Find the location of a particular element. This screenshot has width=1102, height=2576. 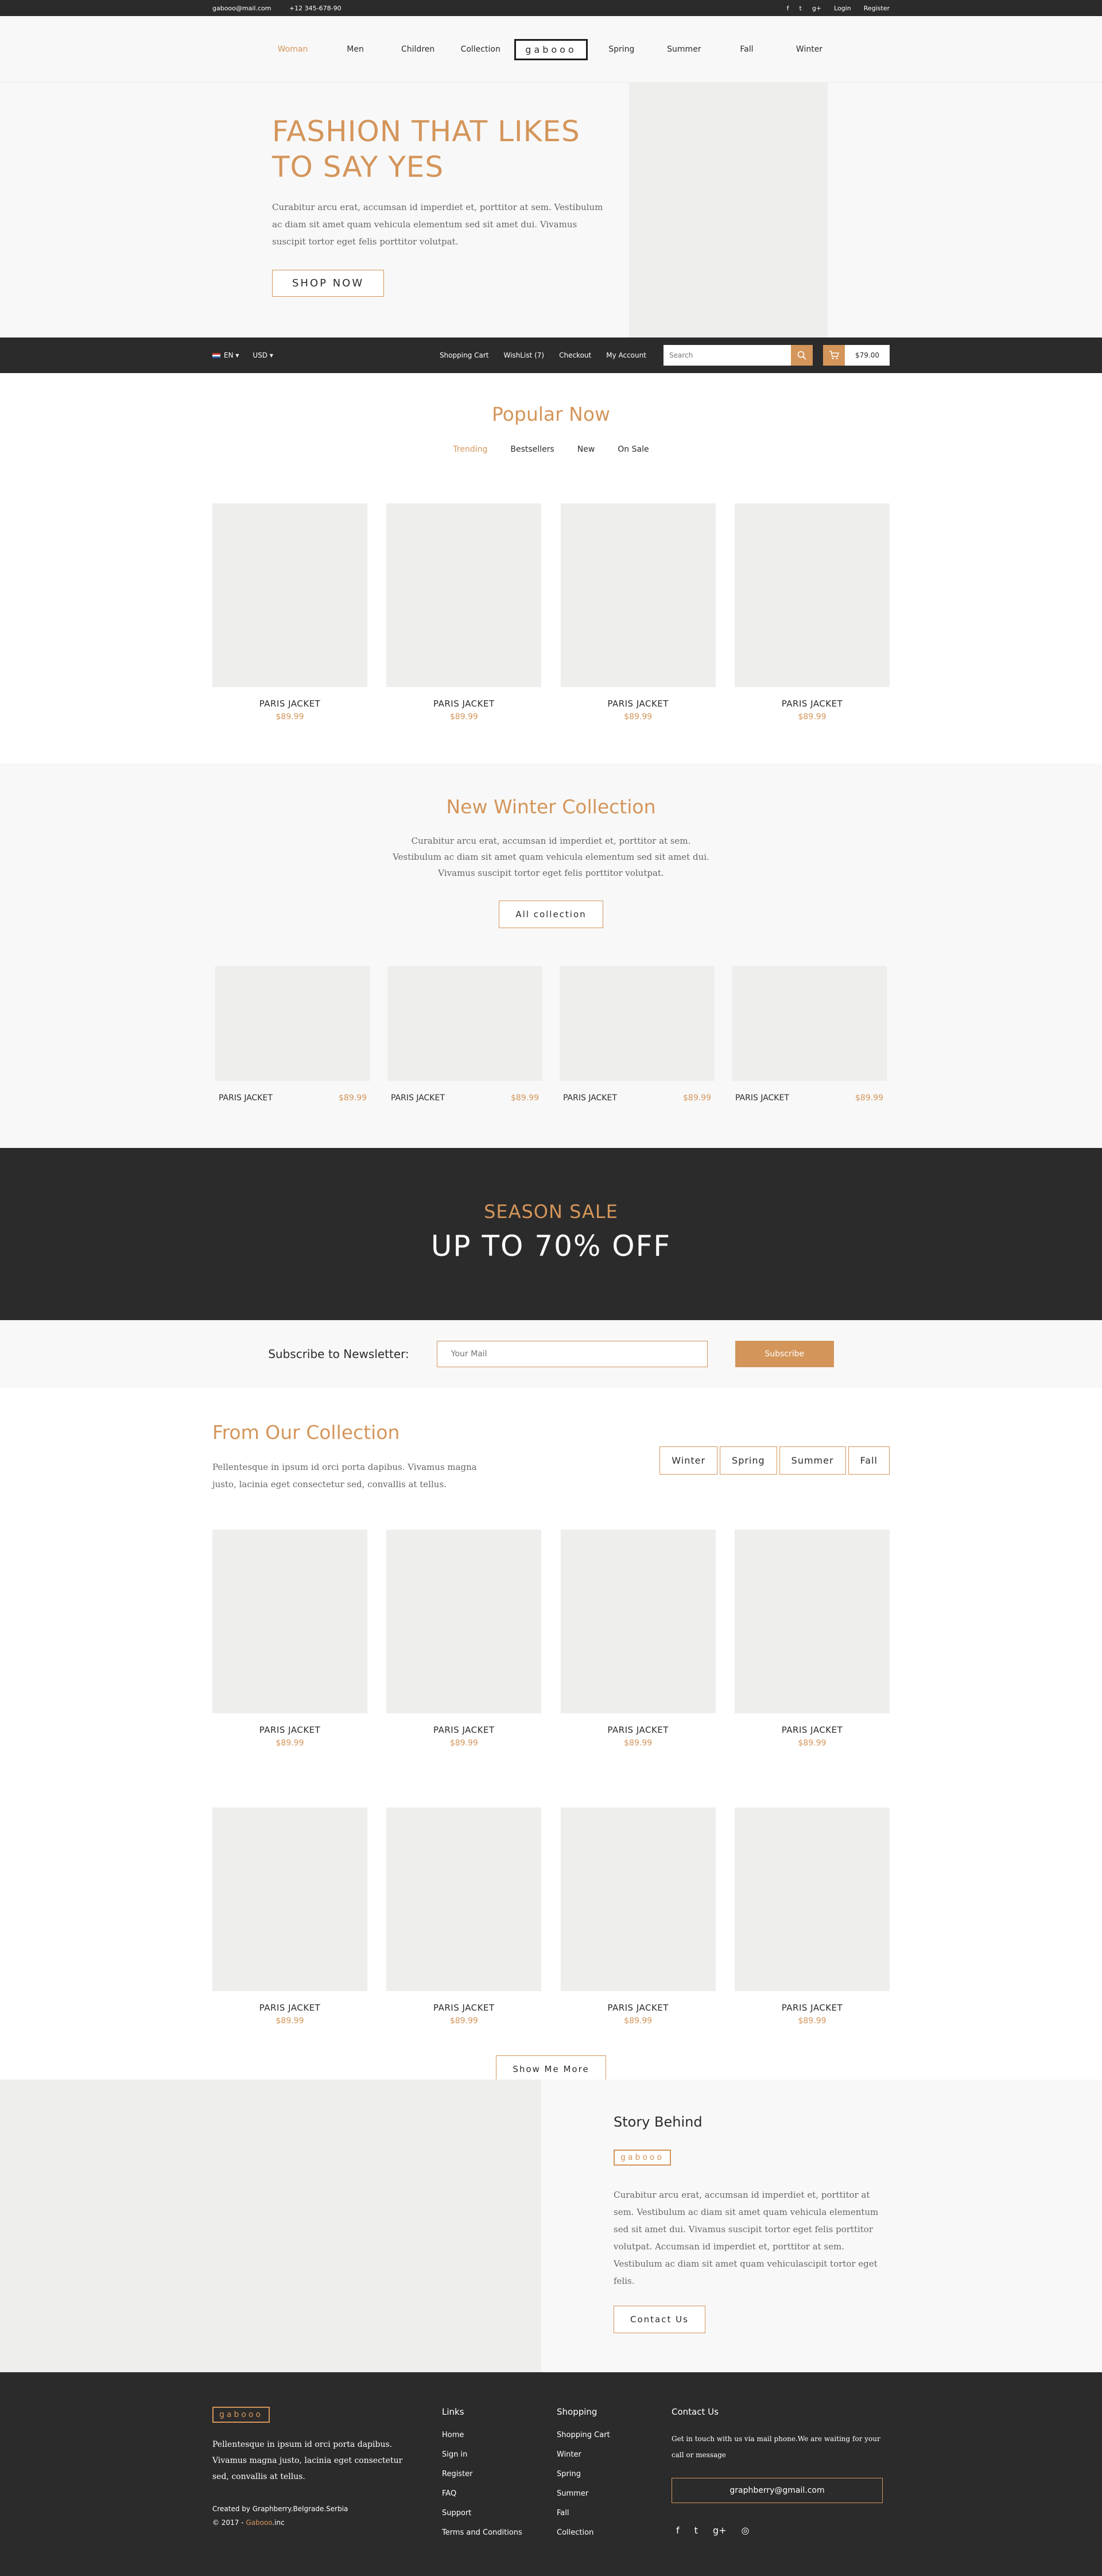

footer-link-sign-in: Sign in is located at coordinates (499, 2454).